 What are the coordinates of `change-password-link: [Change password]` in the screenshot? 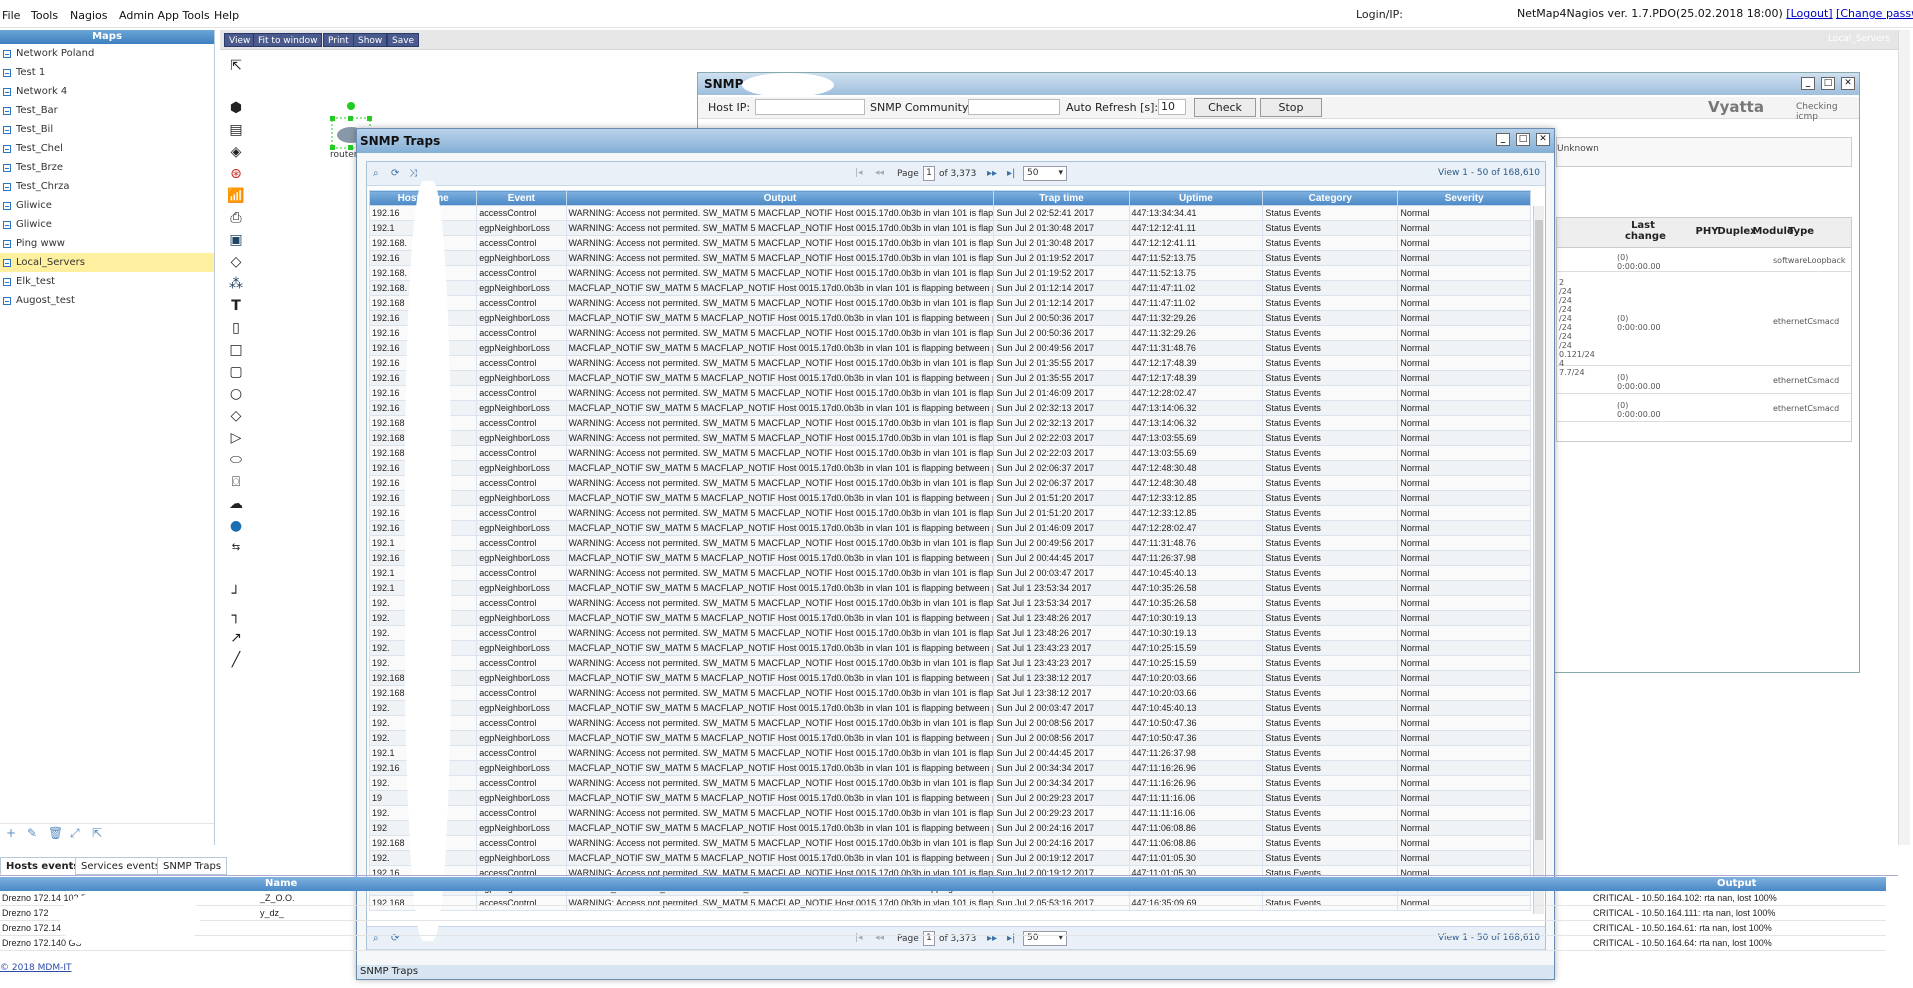 It's located at (1874, 13).